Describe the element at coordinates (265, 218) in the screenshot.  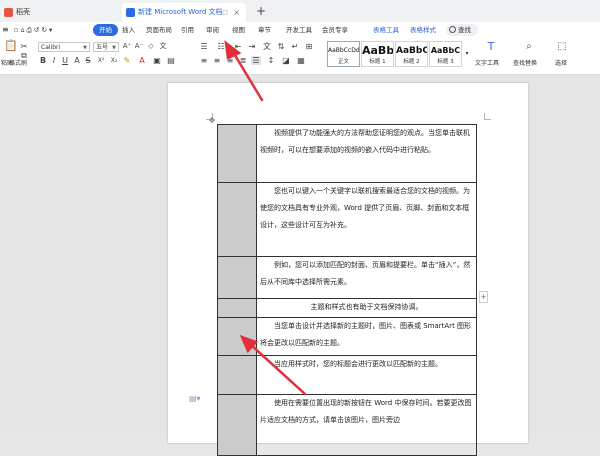
I see `annotation-arrows` at that location.